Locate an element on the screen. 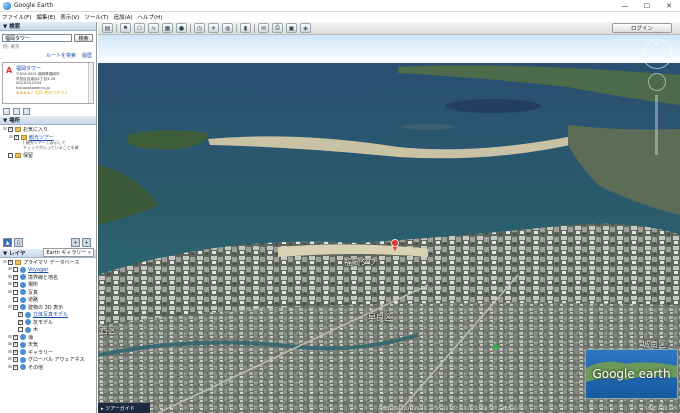 The height and width of the screenshot is (413, 680). placemark-icon: ⚑ is located at coordinates (125, 28).